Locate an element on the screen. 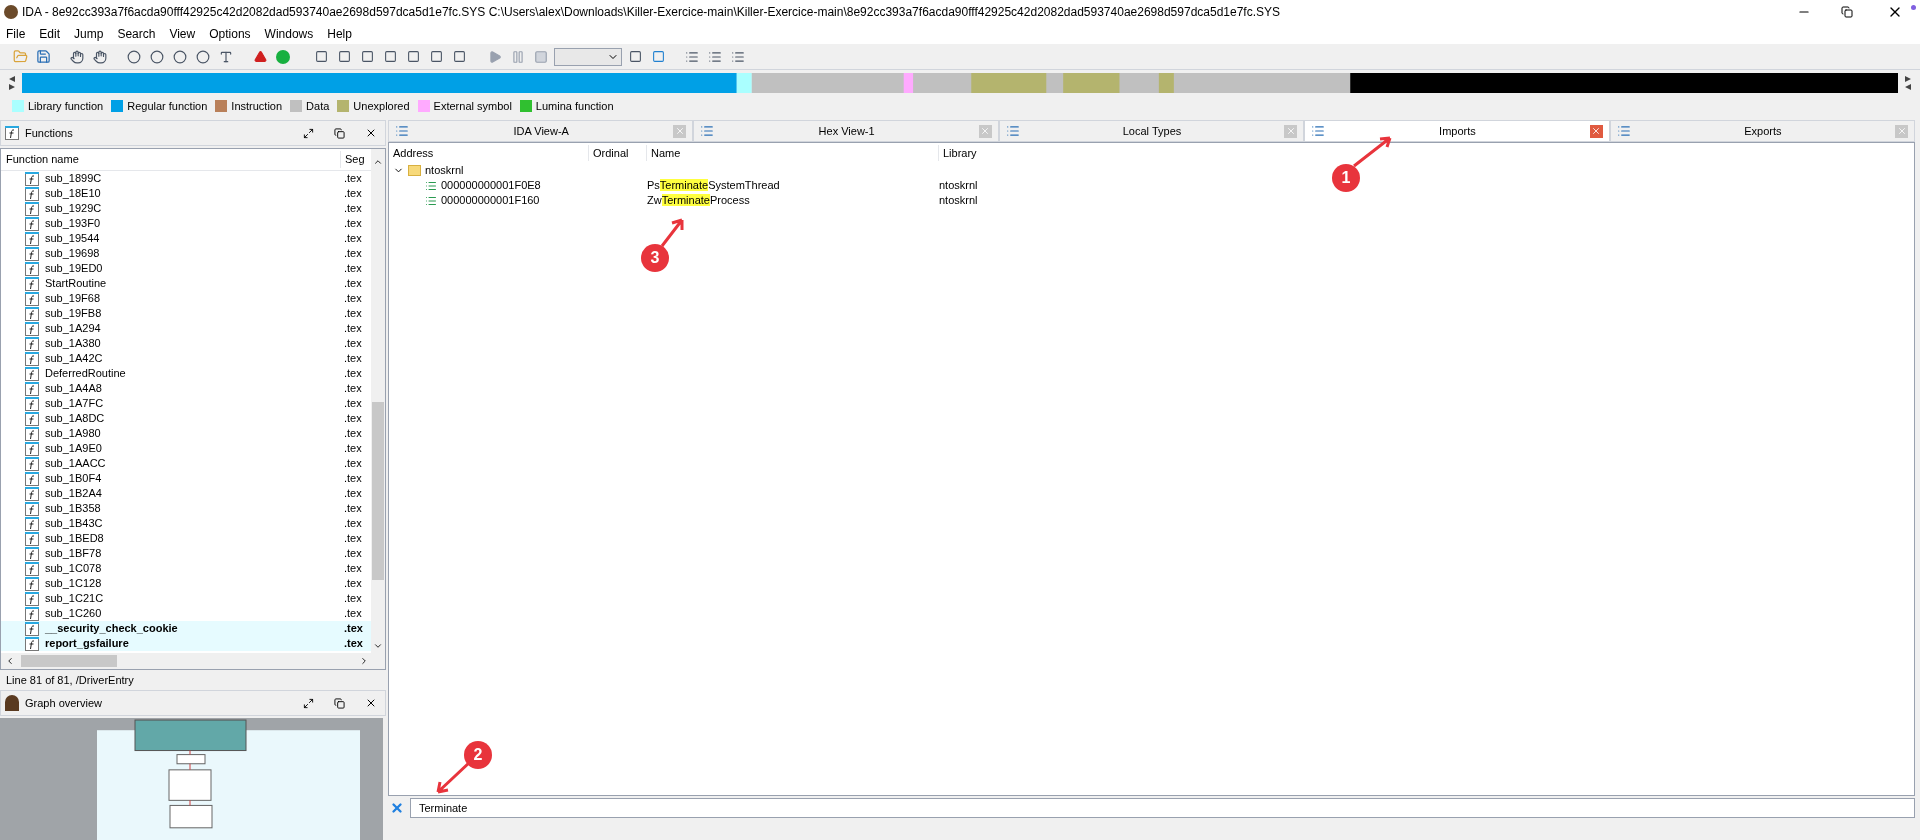 The image size is (1920, 840). function-row: sub_1C078 .tex is located at coordinates (186, 568).